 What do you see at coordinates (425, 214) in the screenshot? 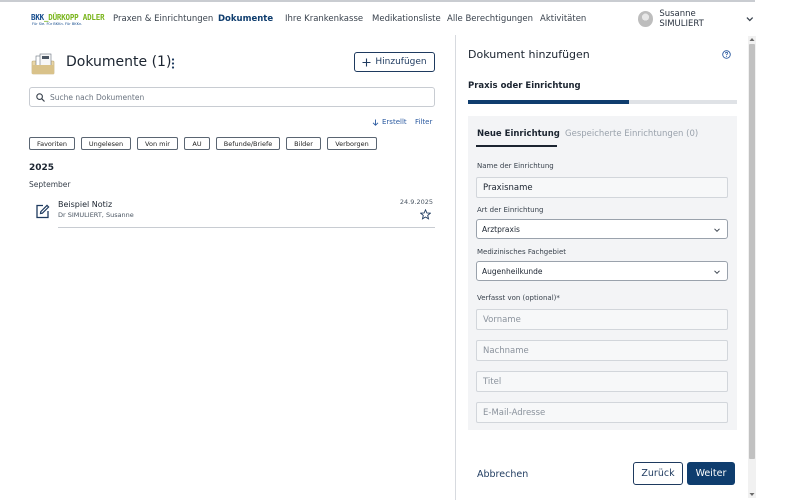
I see `star-icon` at bounding box center [425, 214].